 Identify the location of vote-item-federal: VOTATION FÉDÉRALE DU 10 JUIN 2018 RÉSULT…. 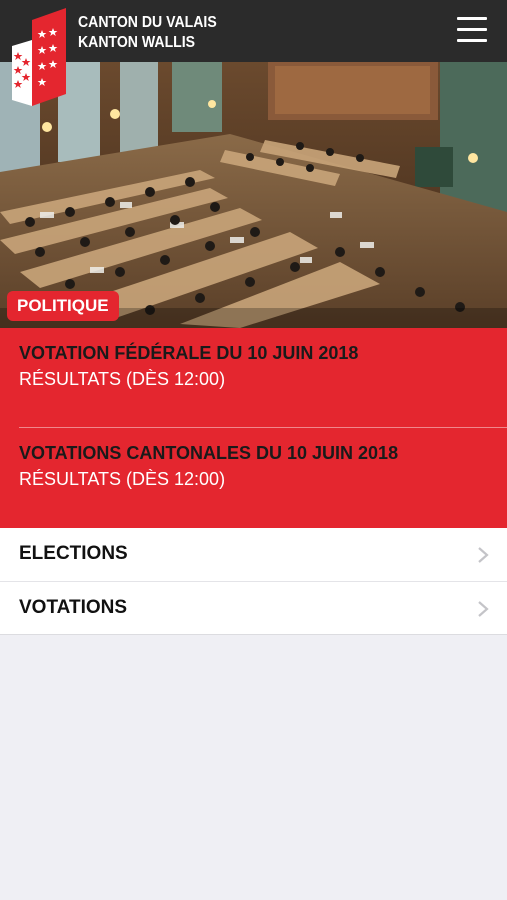
(253, 378).